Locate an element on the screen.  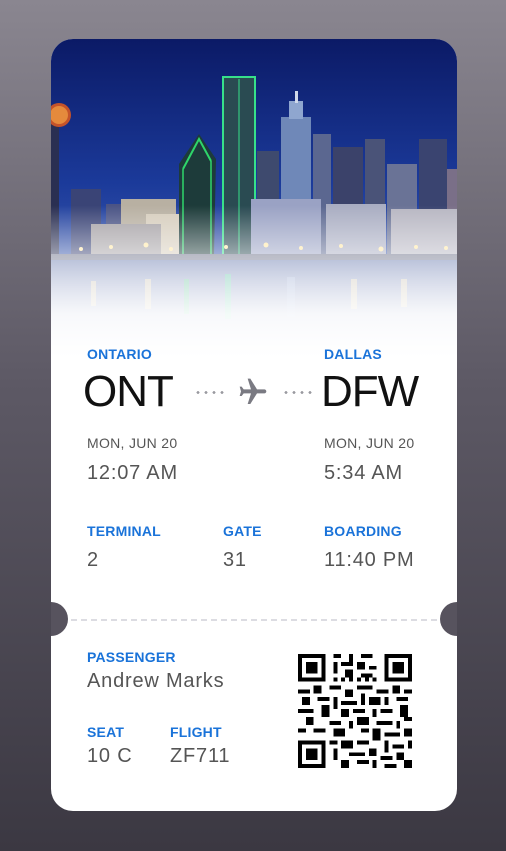
airplane-icon is located at coordinates (253, 391).